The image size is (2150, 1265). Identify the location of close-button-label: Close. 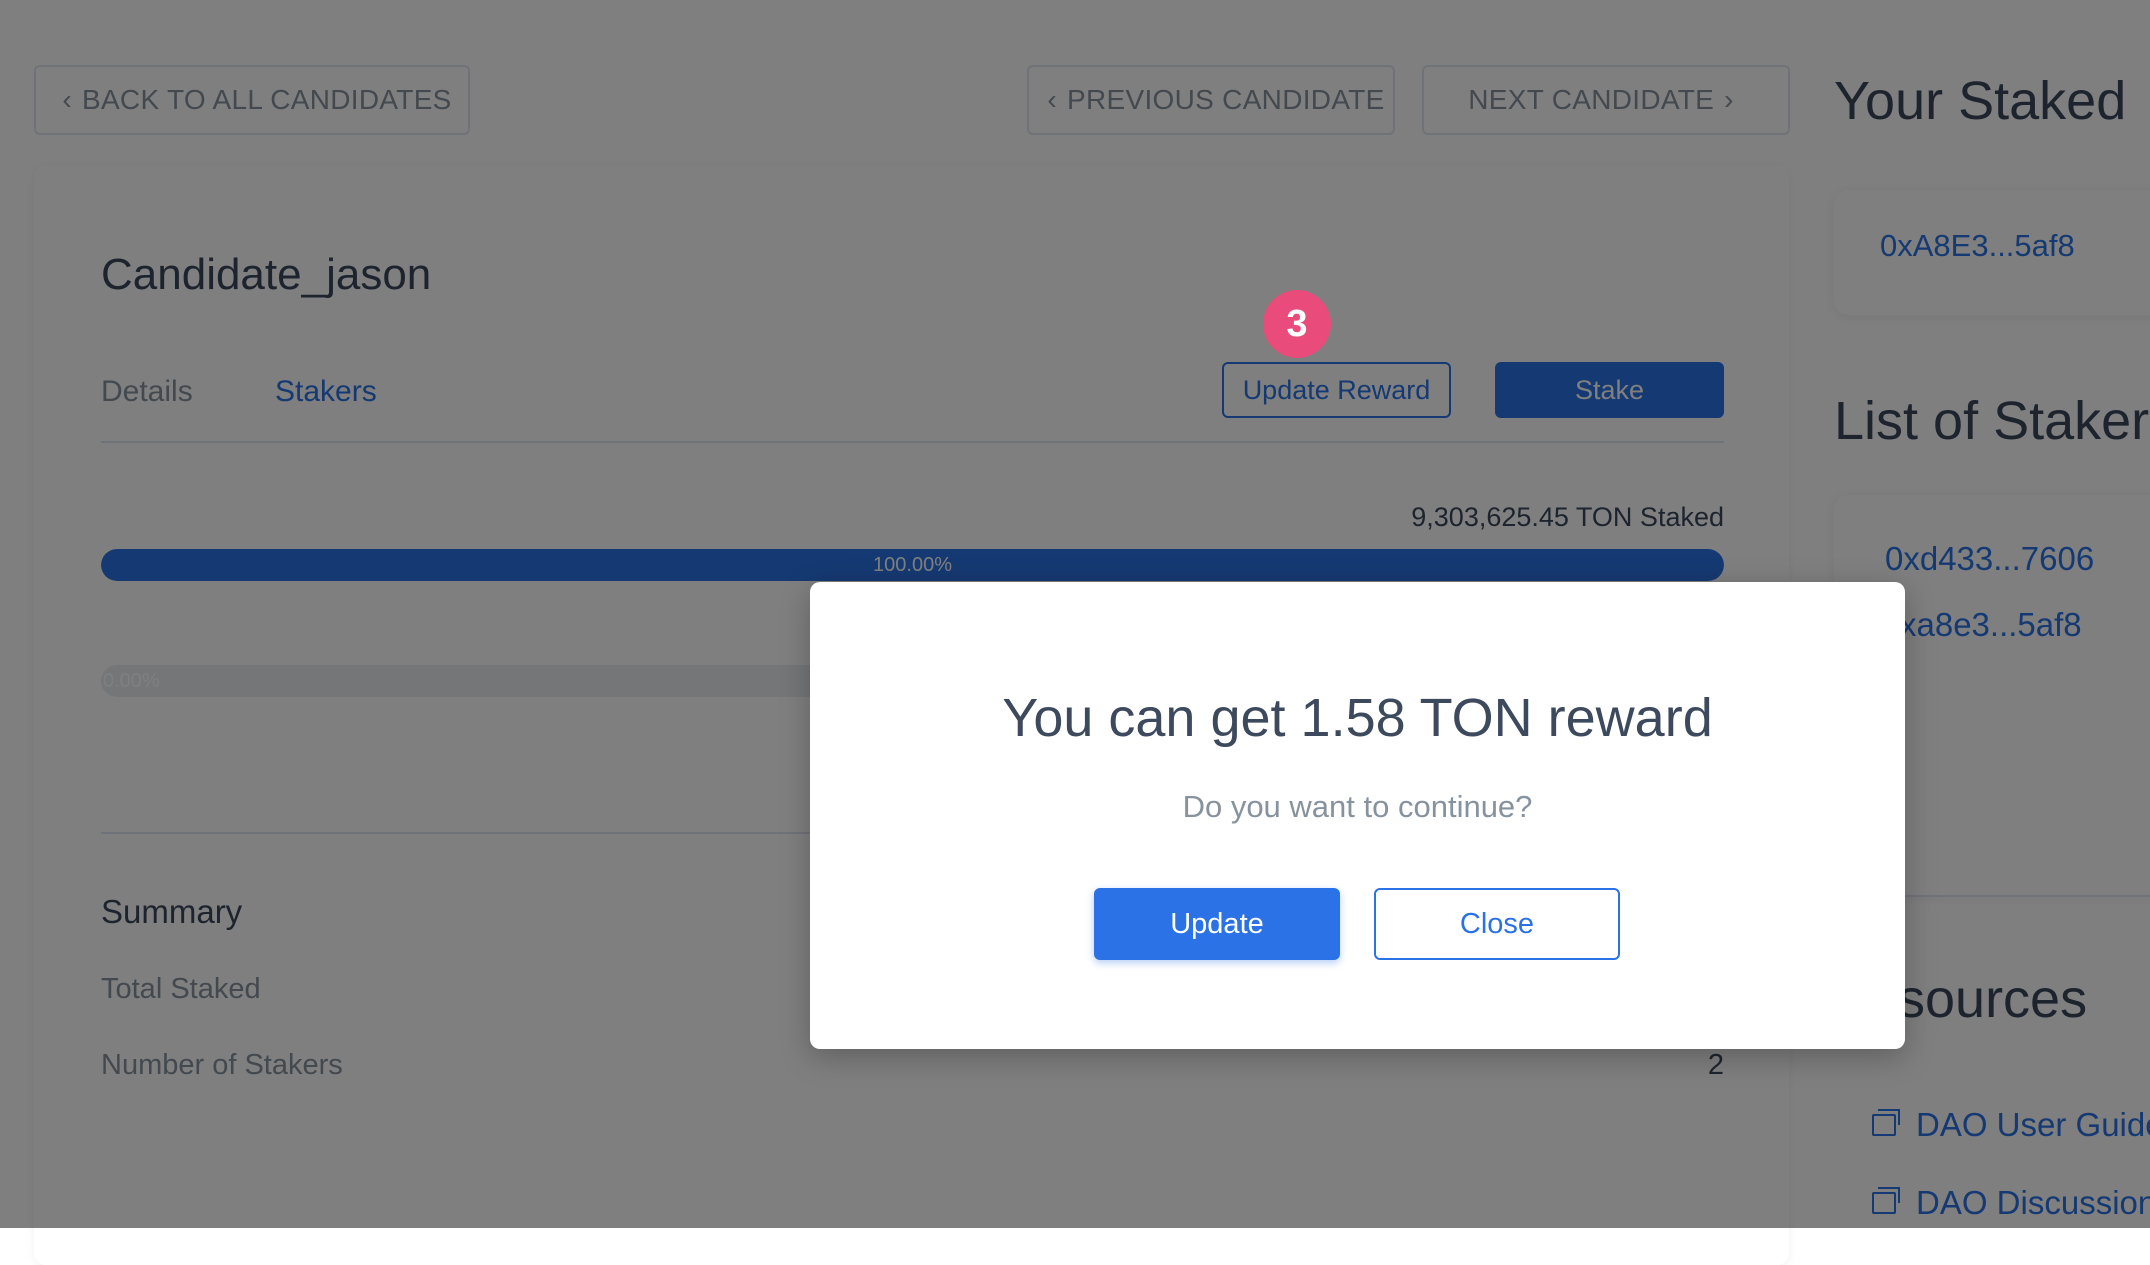
(1497, 923).